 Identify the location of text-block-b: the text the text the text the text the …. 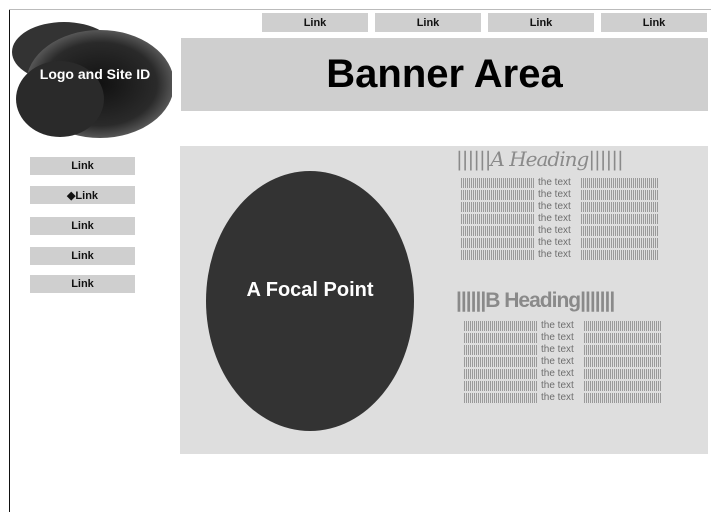
(564, 362).